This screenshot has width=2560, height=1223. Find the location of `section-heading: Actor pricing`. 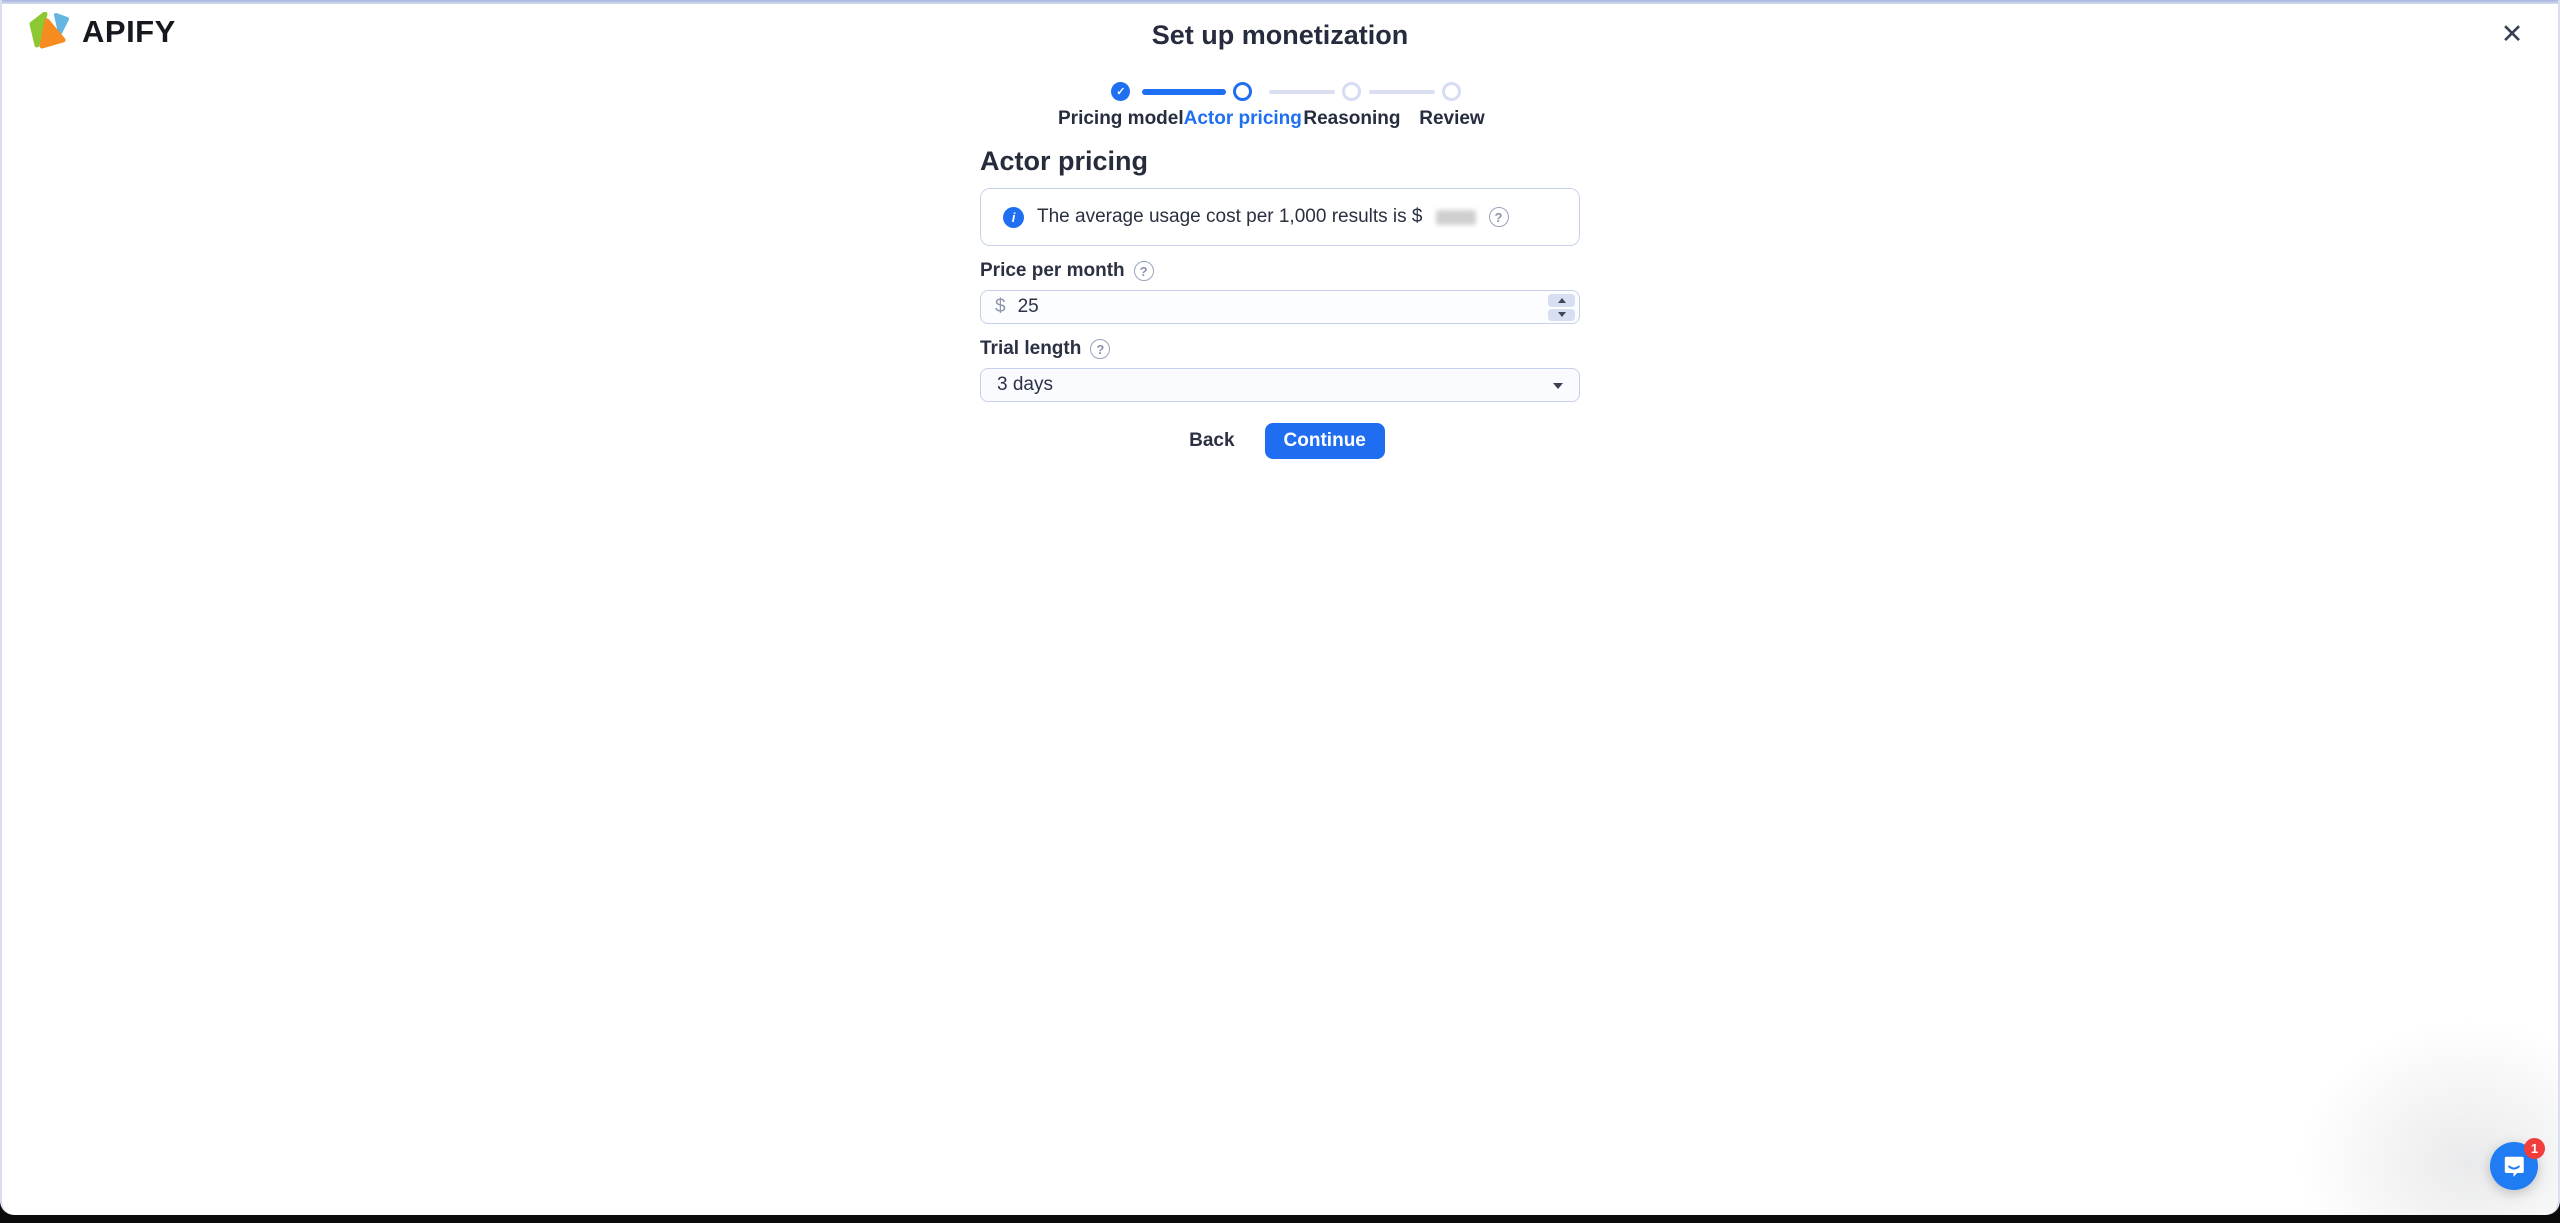

section-heading: Actor pricing is located at coordinates (1064, 161).